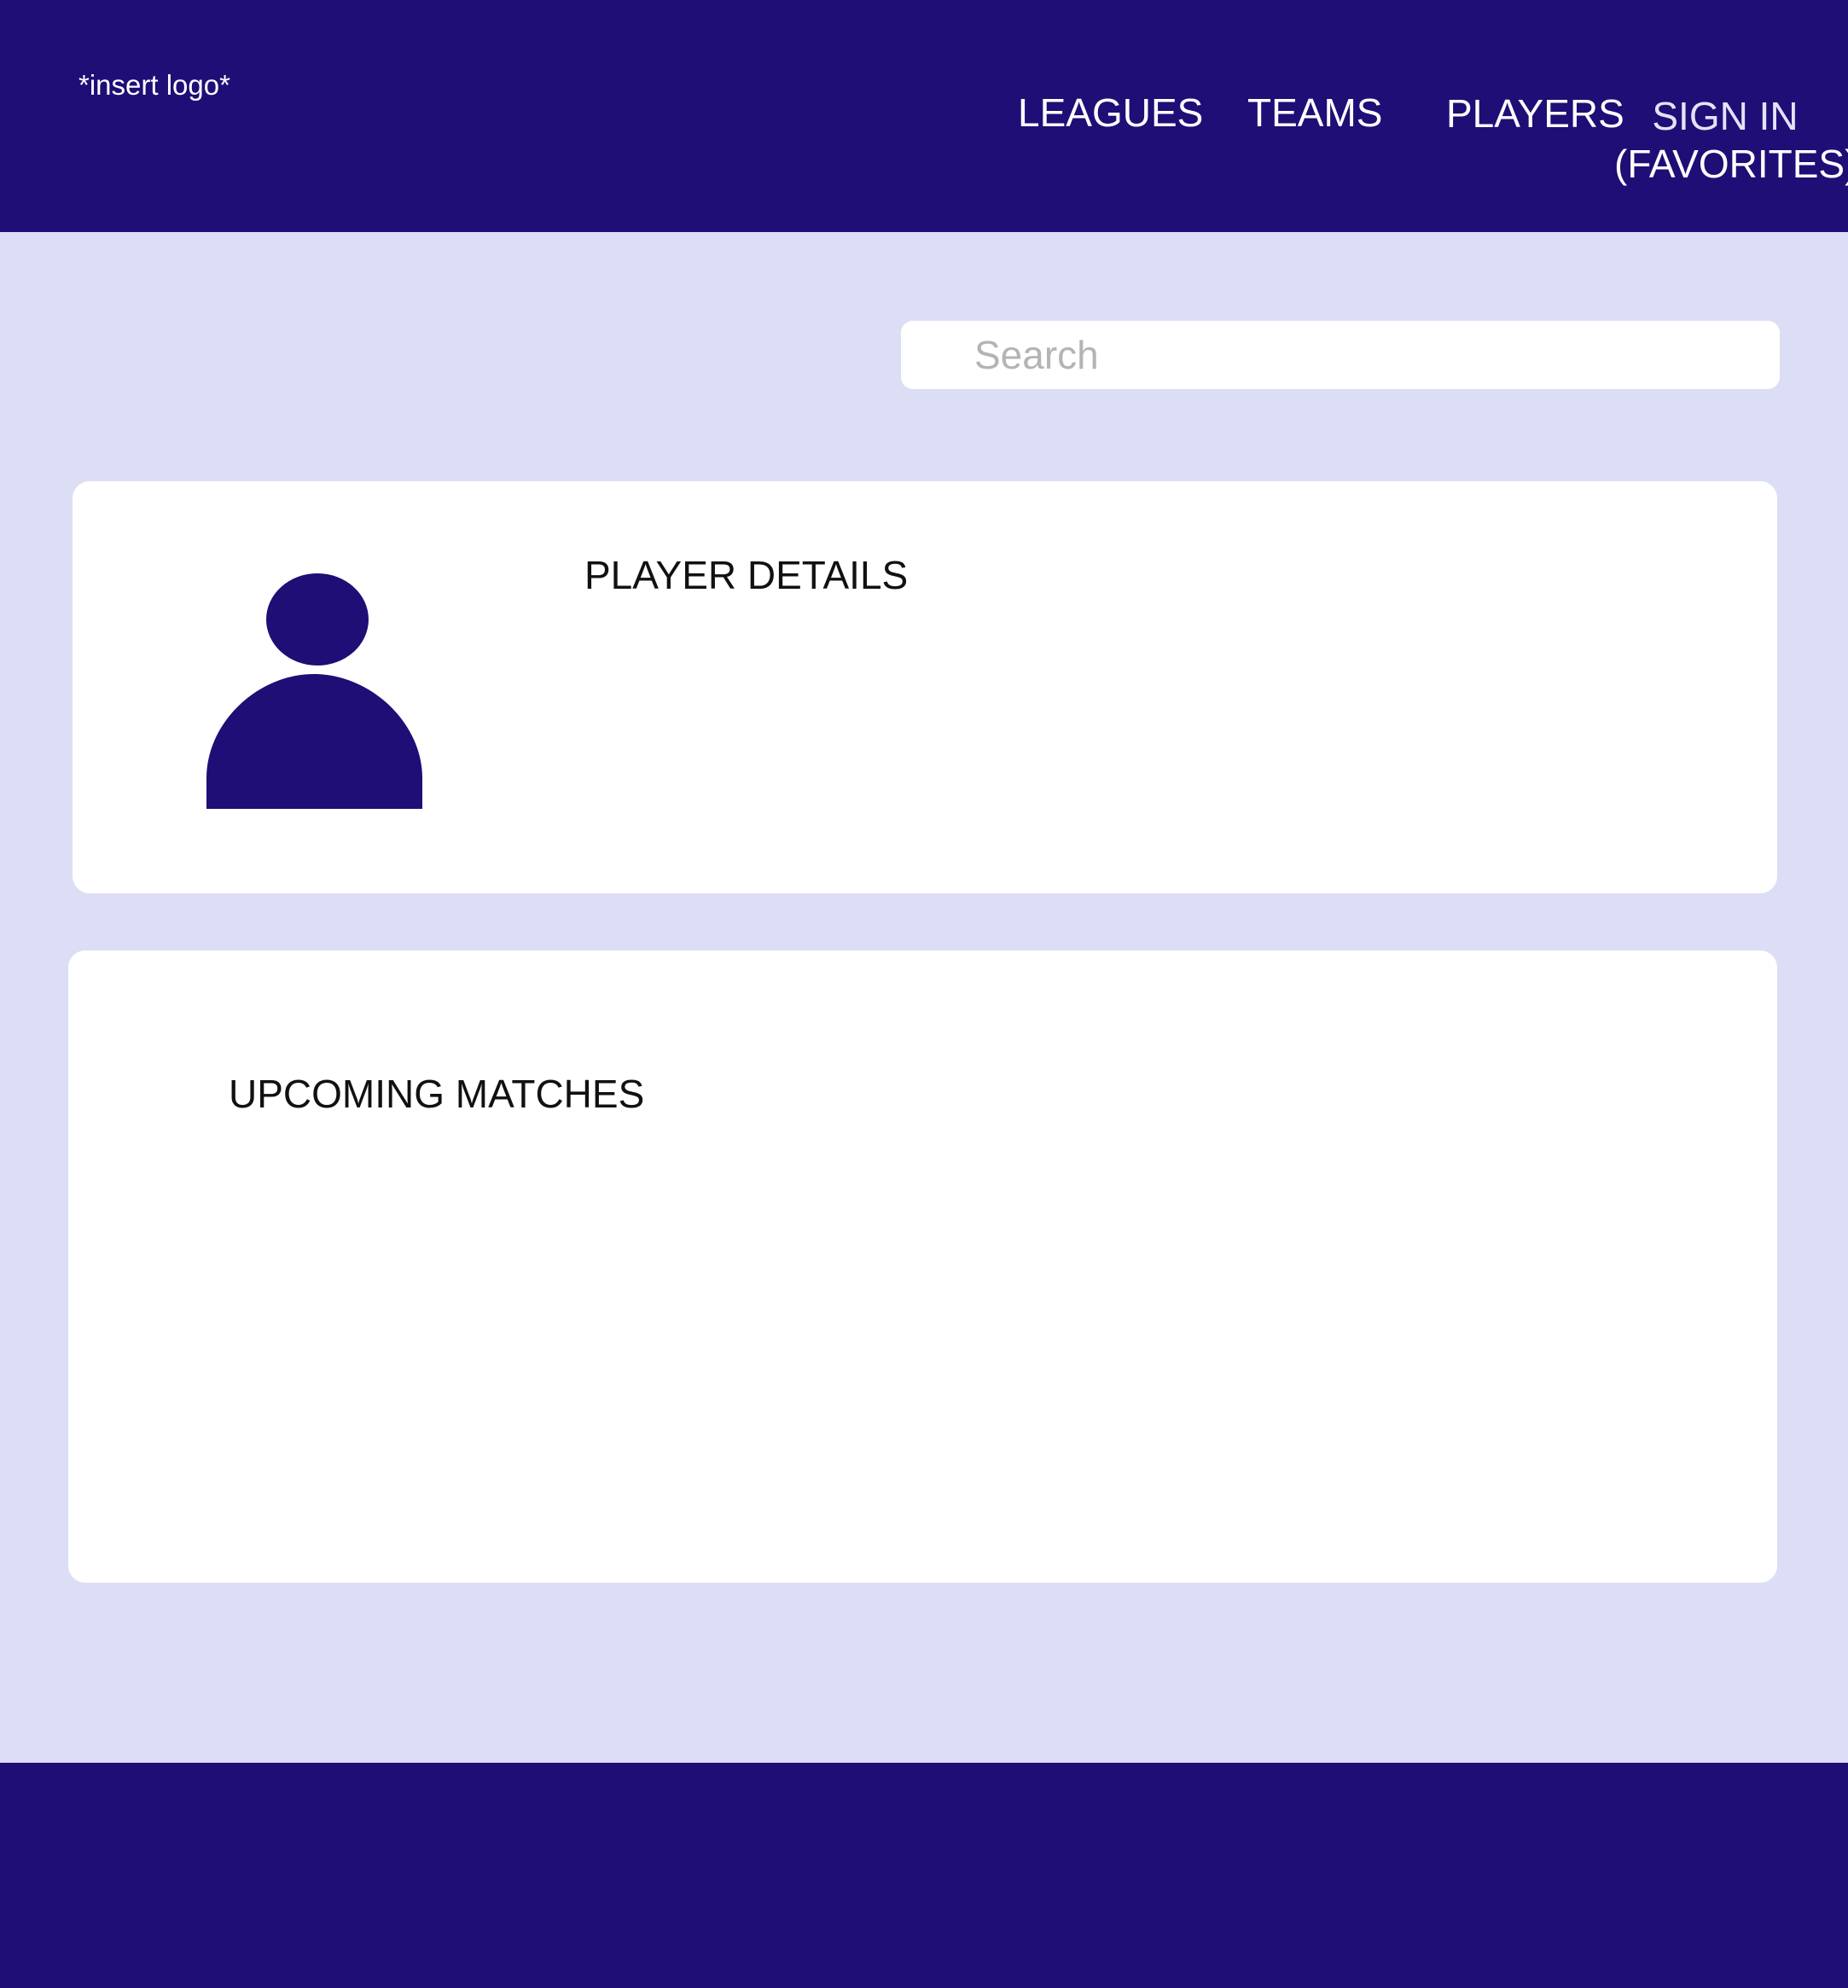  Describe the element at coordinates (1535, 113) in the screenshot. I see `nav-players-link: PLAYERS` at that location.